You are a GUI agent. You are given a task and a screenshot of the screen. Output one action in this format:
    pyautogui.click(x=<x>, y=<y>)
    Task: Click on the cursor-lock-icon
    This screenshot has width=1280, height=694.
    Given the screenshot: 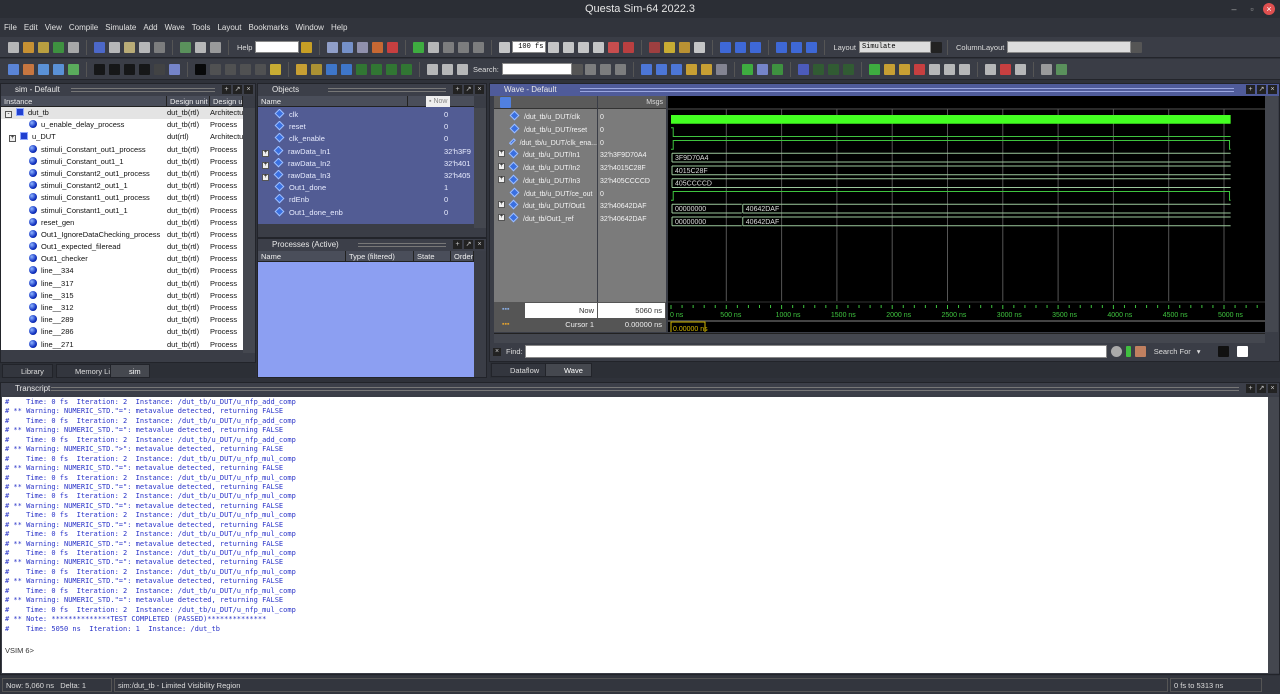 What is the action you would take?
    pyautogui.click(x=889, y=69)
    